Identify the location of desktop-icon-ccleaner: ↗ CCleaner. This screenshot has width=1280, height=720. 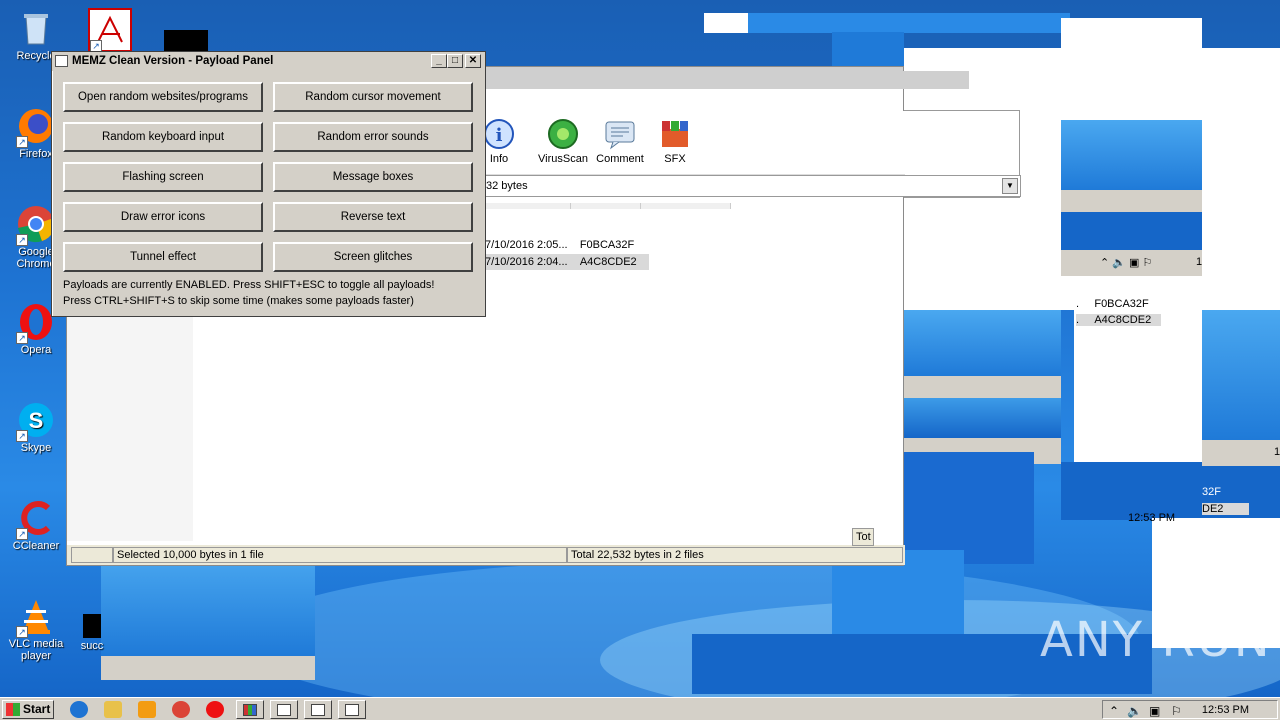
(36, 525).